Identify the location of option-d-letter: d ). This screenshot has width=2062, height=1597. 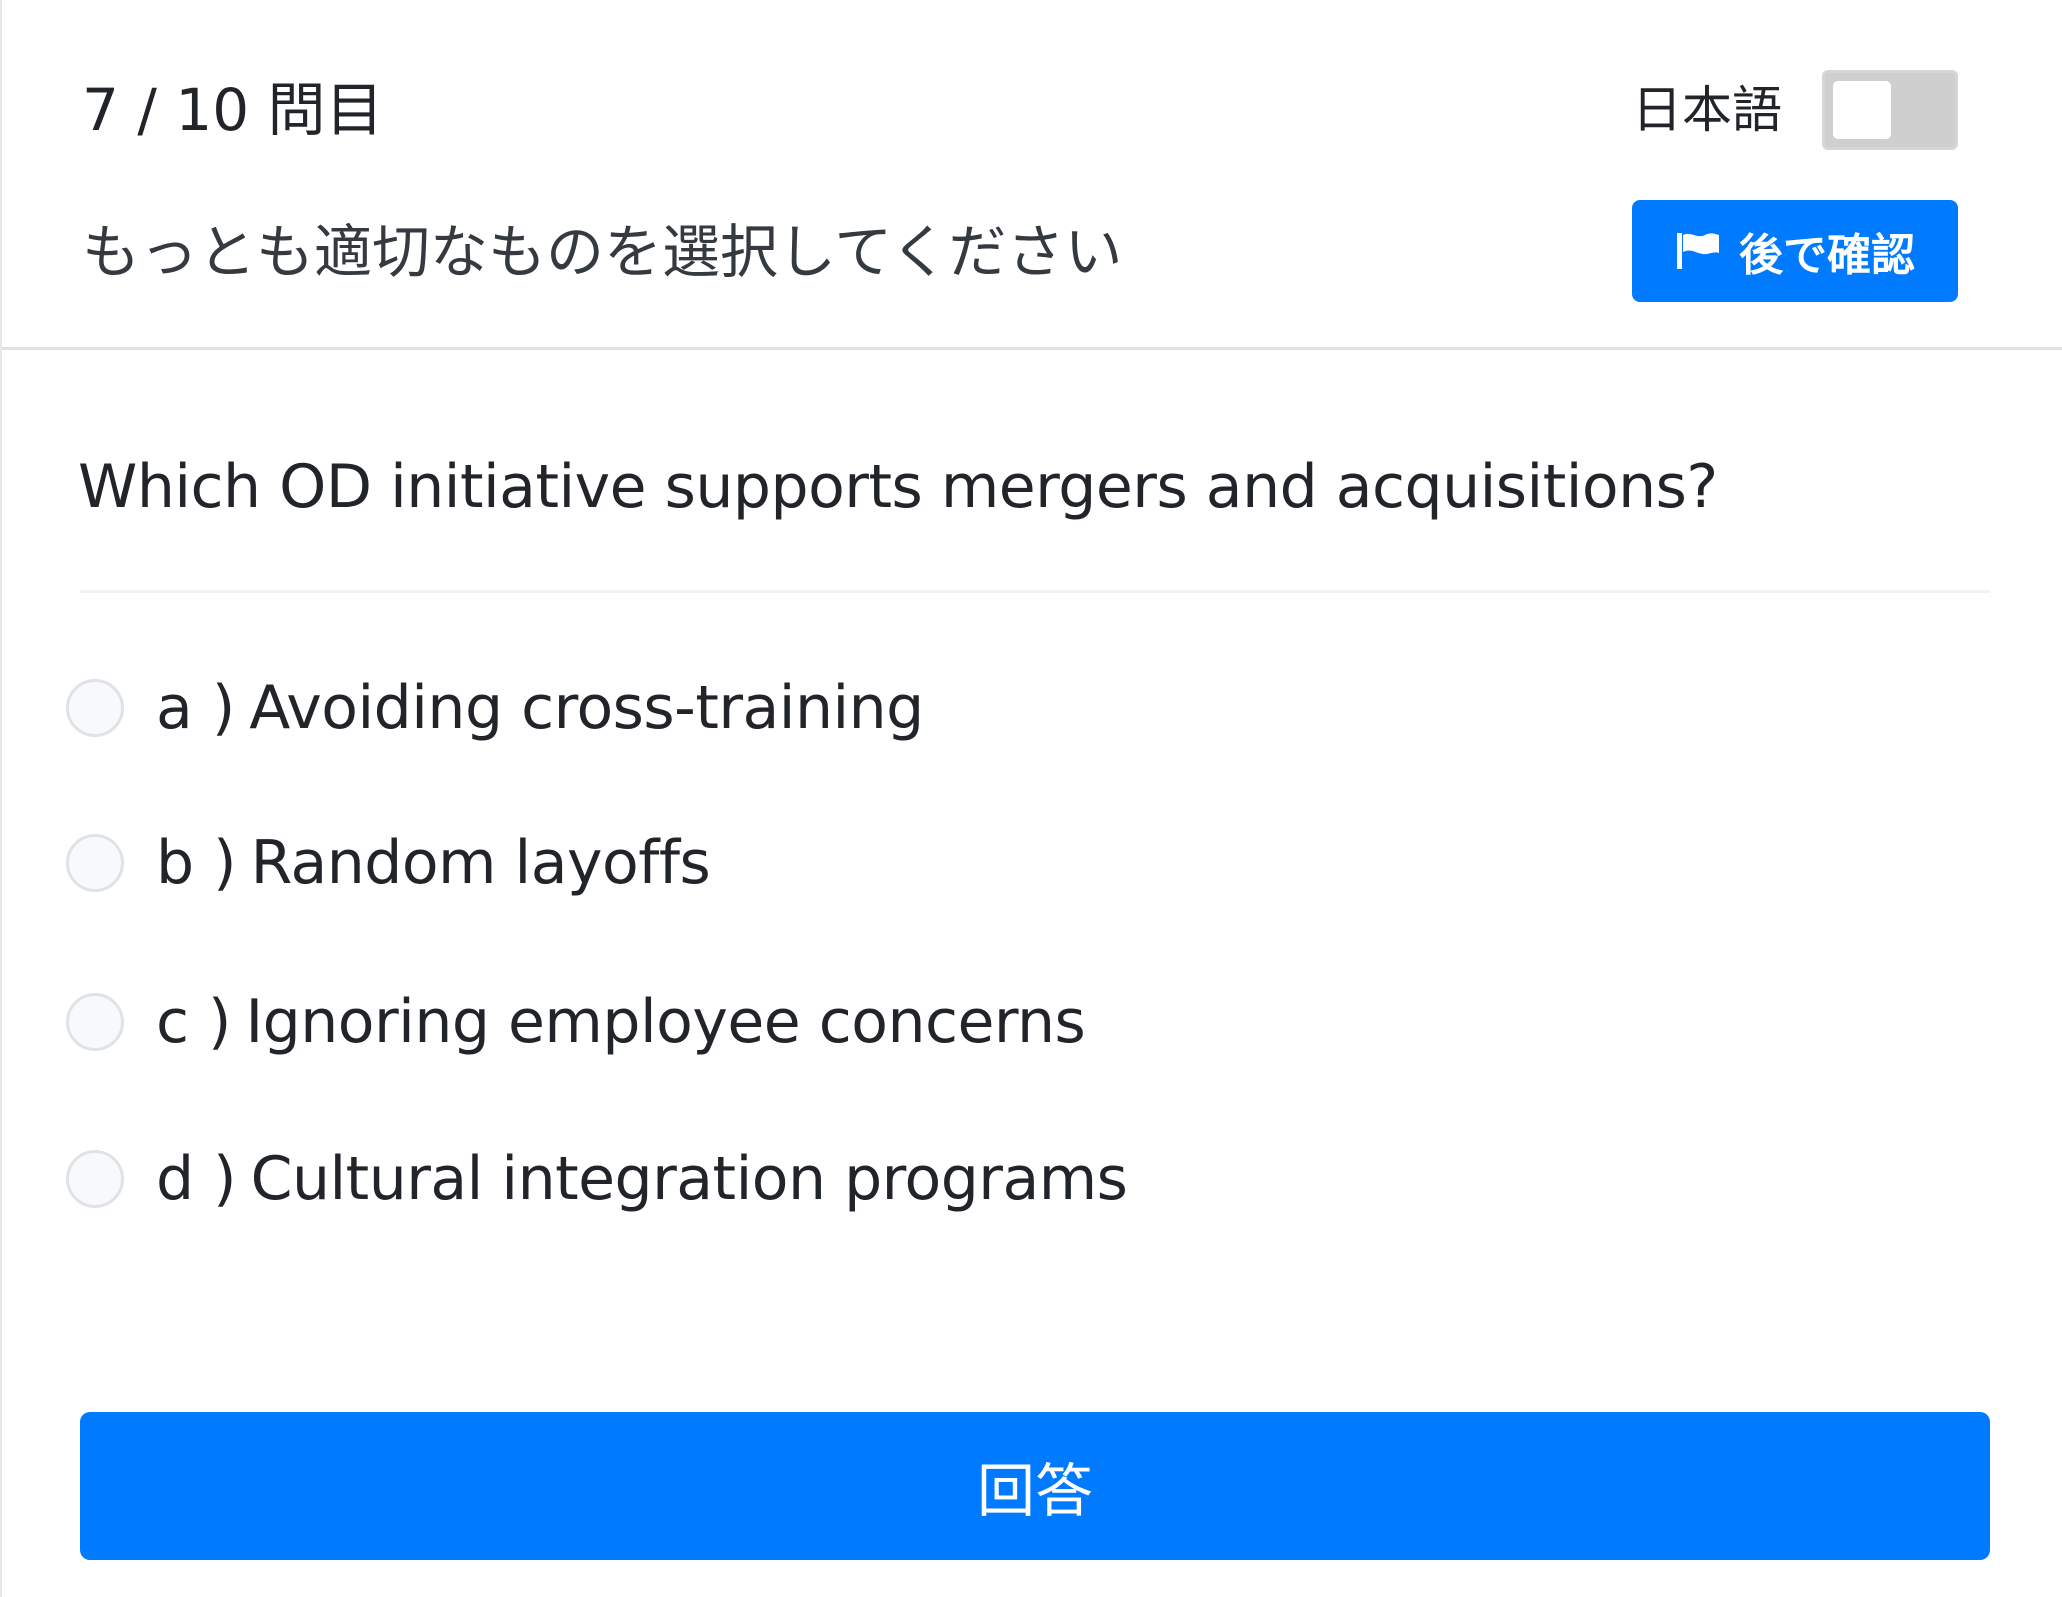
(196, 1179).